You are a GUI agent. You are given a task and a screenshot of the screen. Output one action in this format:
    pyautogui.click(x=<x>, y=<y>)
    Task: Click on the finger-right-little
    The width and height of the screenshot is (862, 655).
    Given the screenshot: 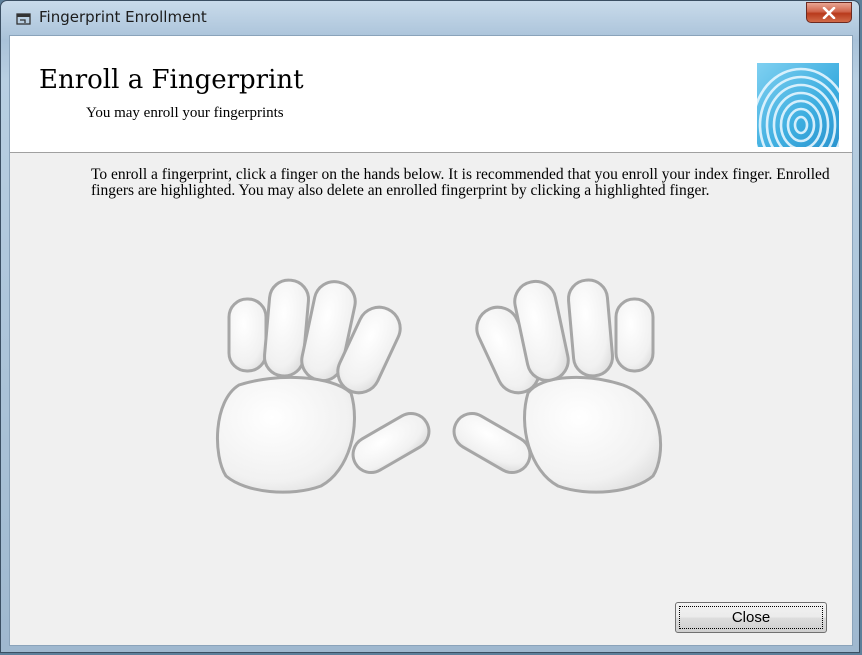 What is the action you would take?
    pyautogui.click(x=634, y=335)
    